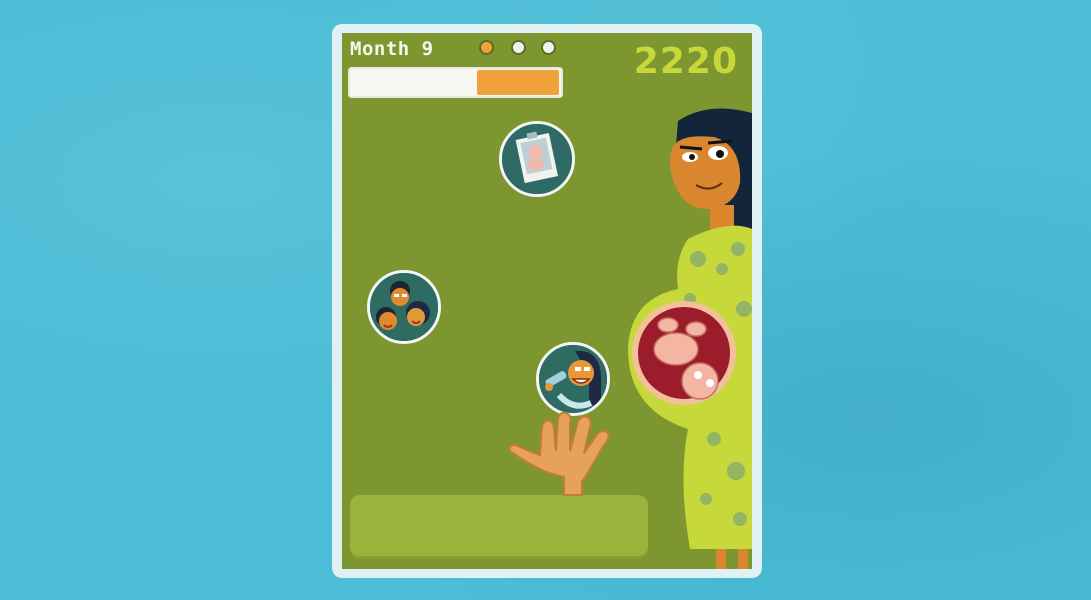  What do you see at coordinates (499, 527) in the screenshot?
I see `catch-paddle` at bounding box center [499, 527].